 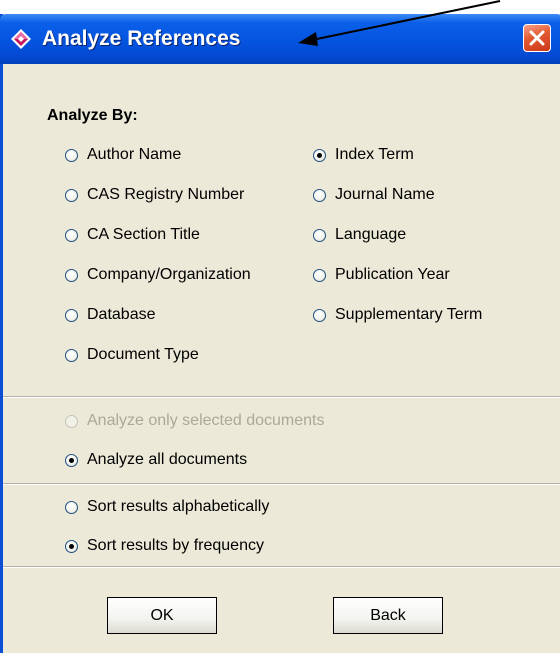 What do you see at coordinates (134, 154) in the screenshot?
I see `radio-label: Author Name` at bounding box center [134, 154].